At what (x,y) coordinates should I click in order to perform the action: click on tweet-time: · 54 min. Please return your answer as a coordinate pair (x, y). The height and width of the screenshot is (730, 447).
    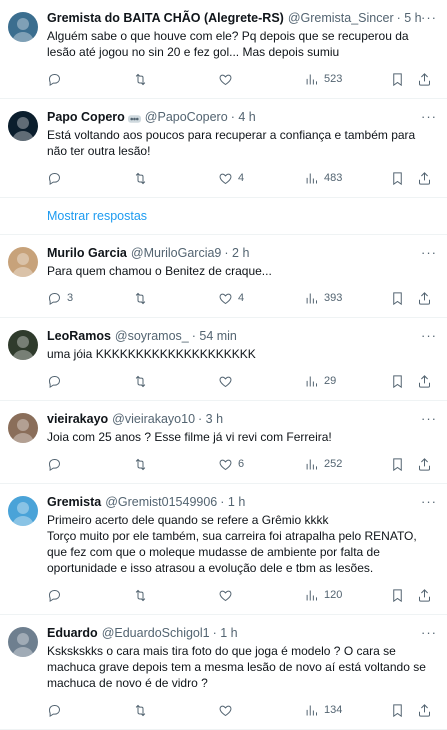
    Looking at the image, I should click on (214, 336).